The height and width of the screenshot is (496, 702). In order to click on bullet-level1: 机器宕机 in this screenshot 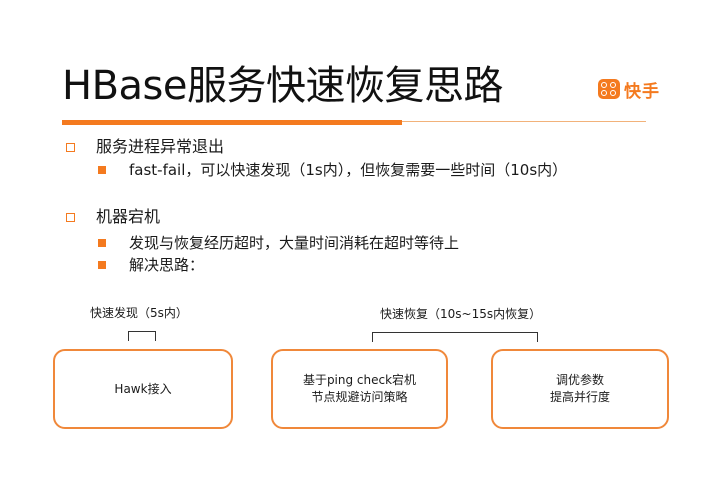, I will do `click(113, 217)`.